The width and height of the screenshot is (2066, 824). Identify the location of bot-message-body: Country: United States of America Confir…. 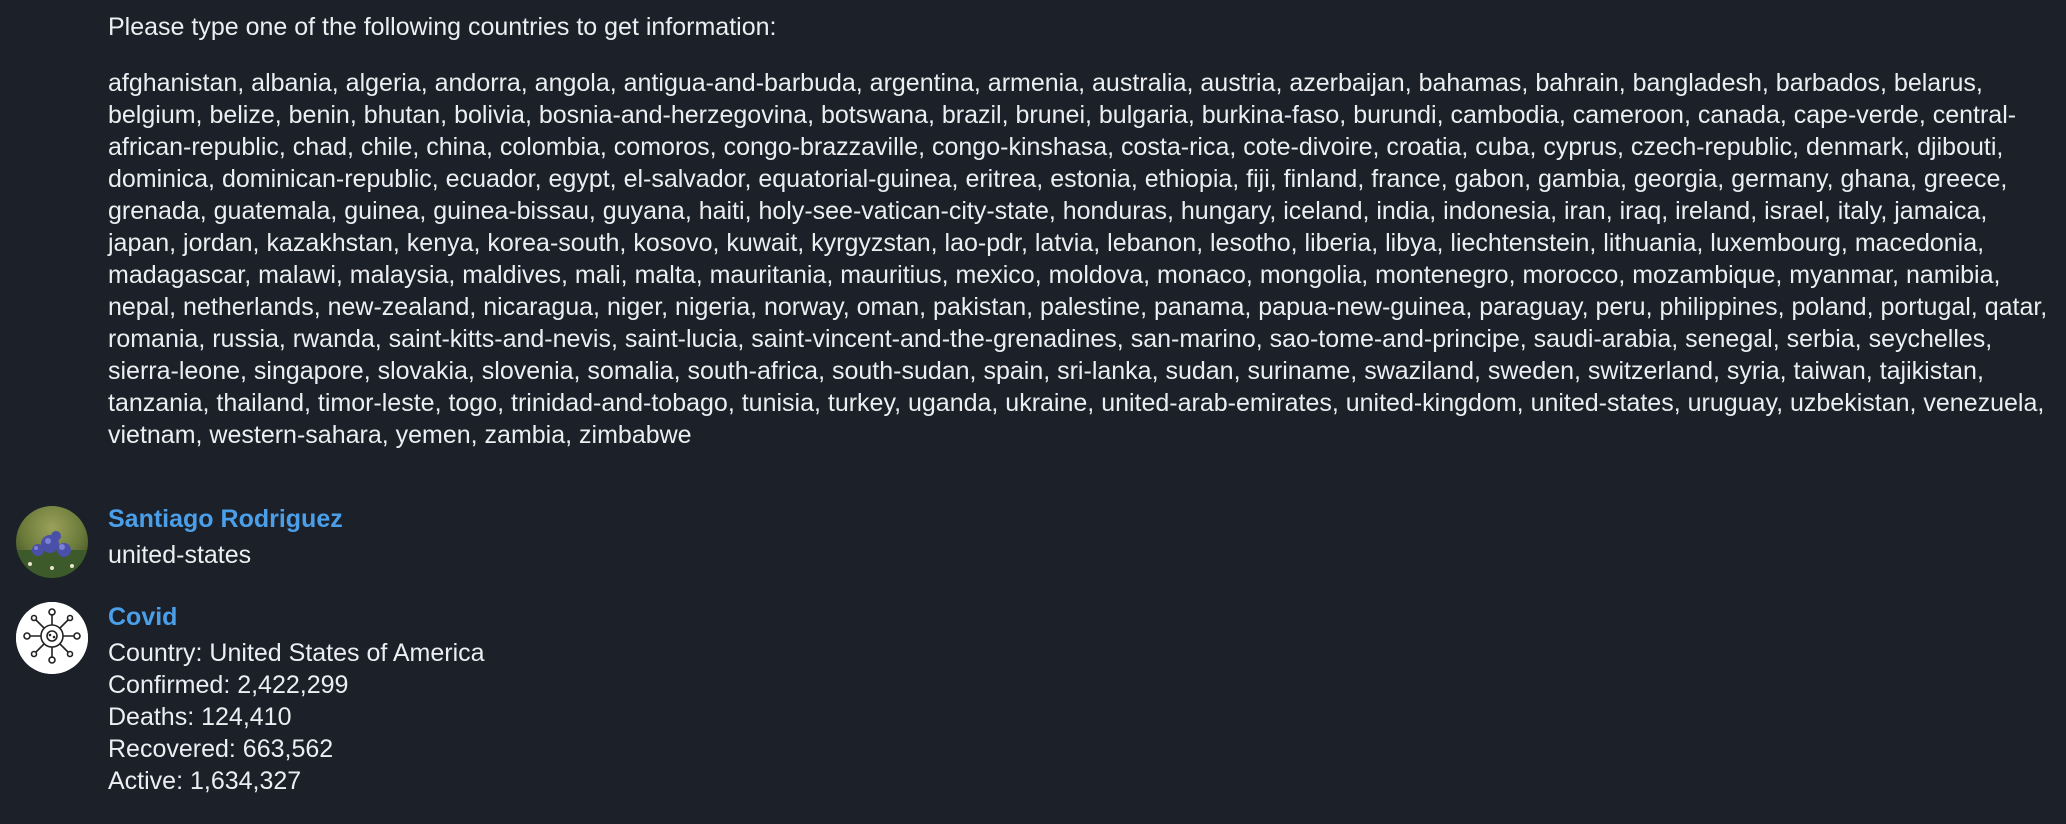
(296, 717).